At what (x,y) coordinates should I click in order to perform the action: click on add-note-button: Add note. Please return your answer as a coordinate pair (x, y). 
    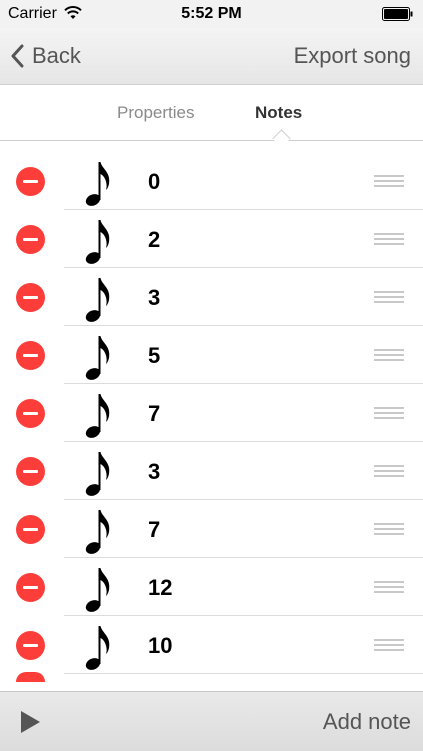
    Looking at the image, I should click on (367, 722).